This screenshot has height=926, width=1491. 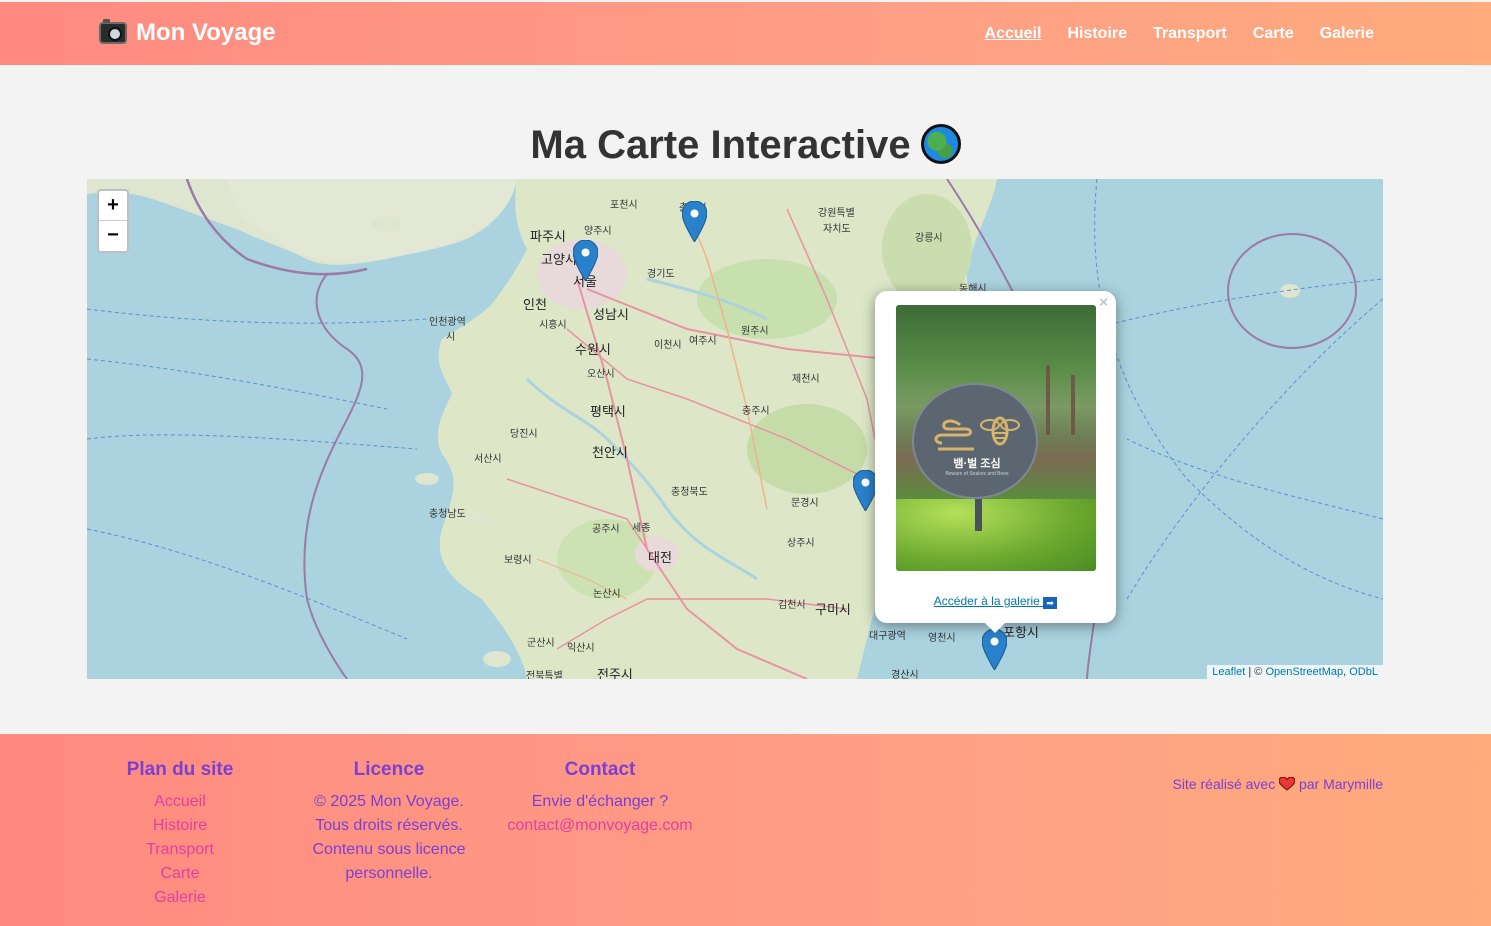 I want to click on city-label: 충청북도, so click(x=689, y=492).